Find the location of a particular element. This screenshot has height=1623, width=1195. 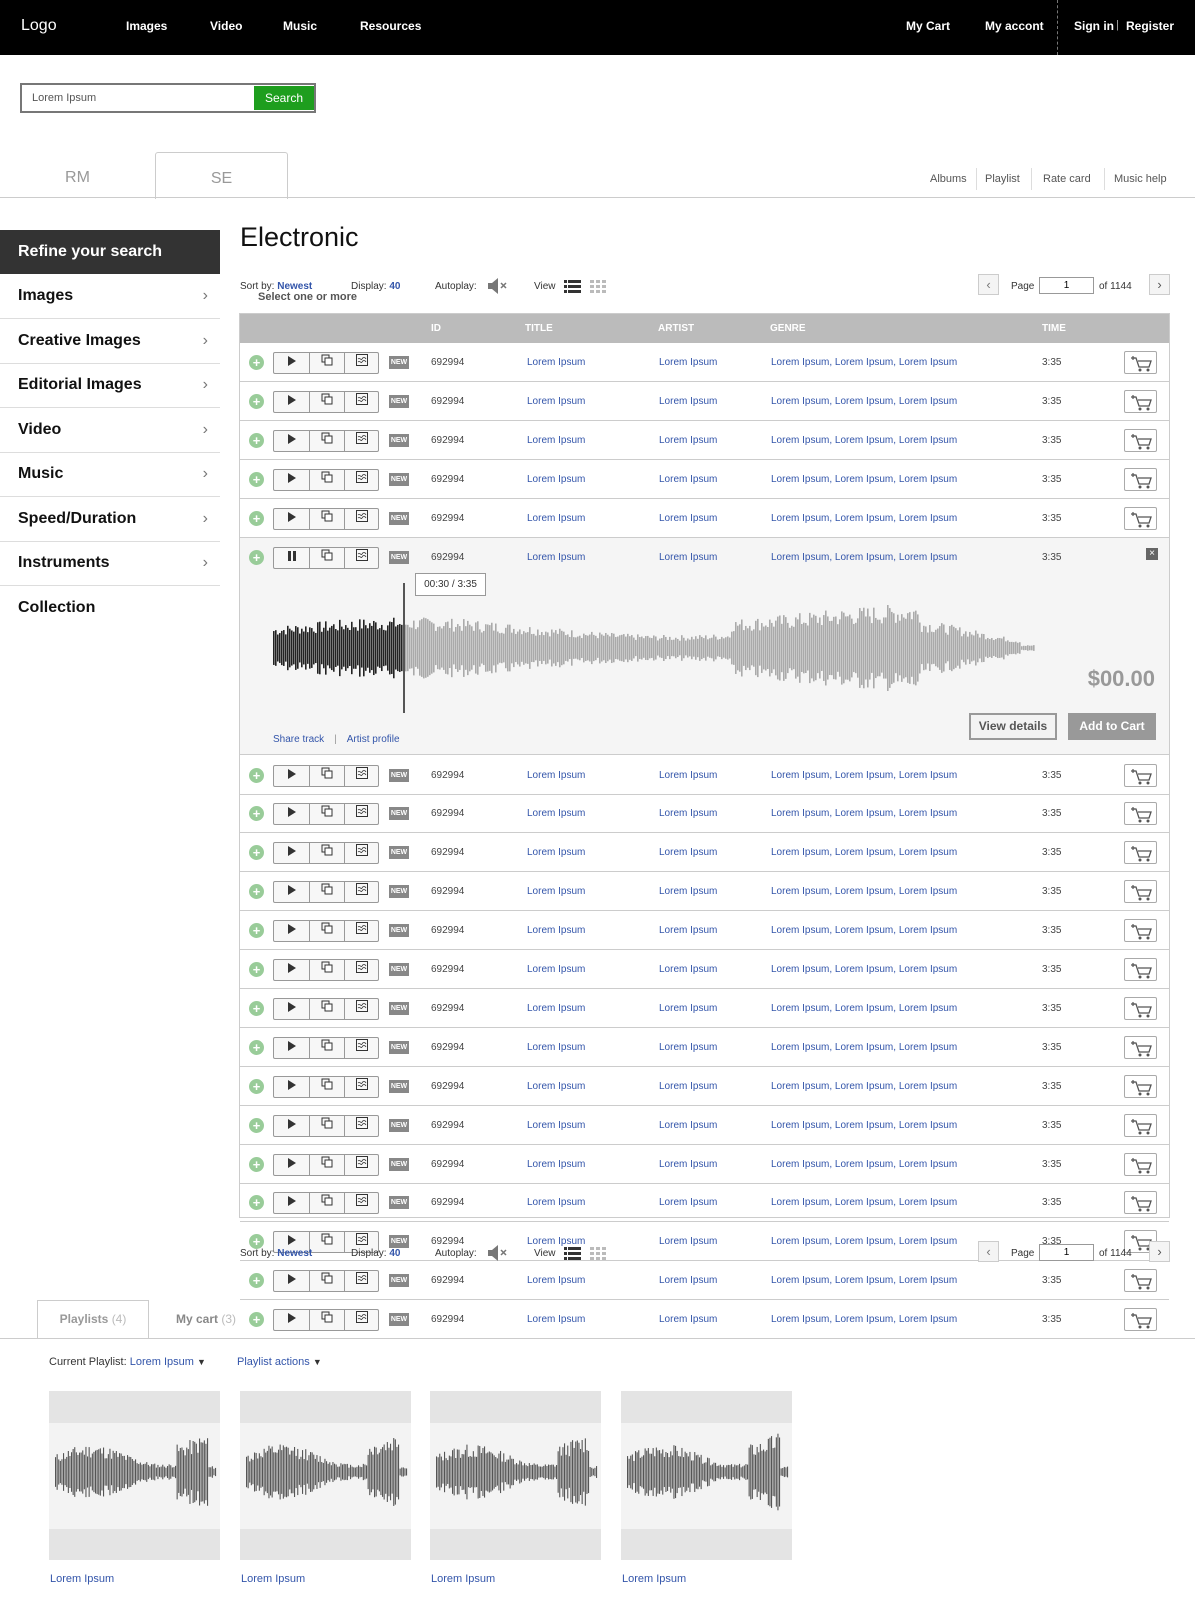

artist-profile-link: Artist profile is located at coordinates (373, 739).